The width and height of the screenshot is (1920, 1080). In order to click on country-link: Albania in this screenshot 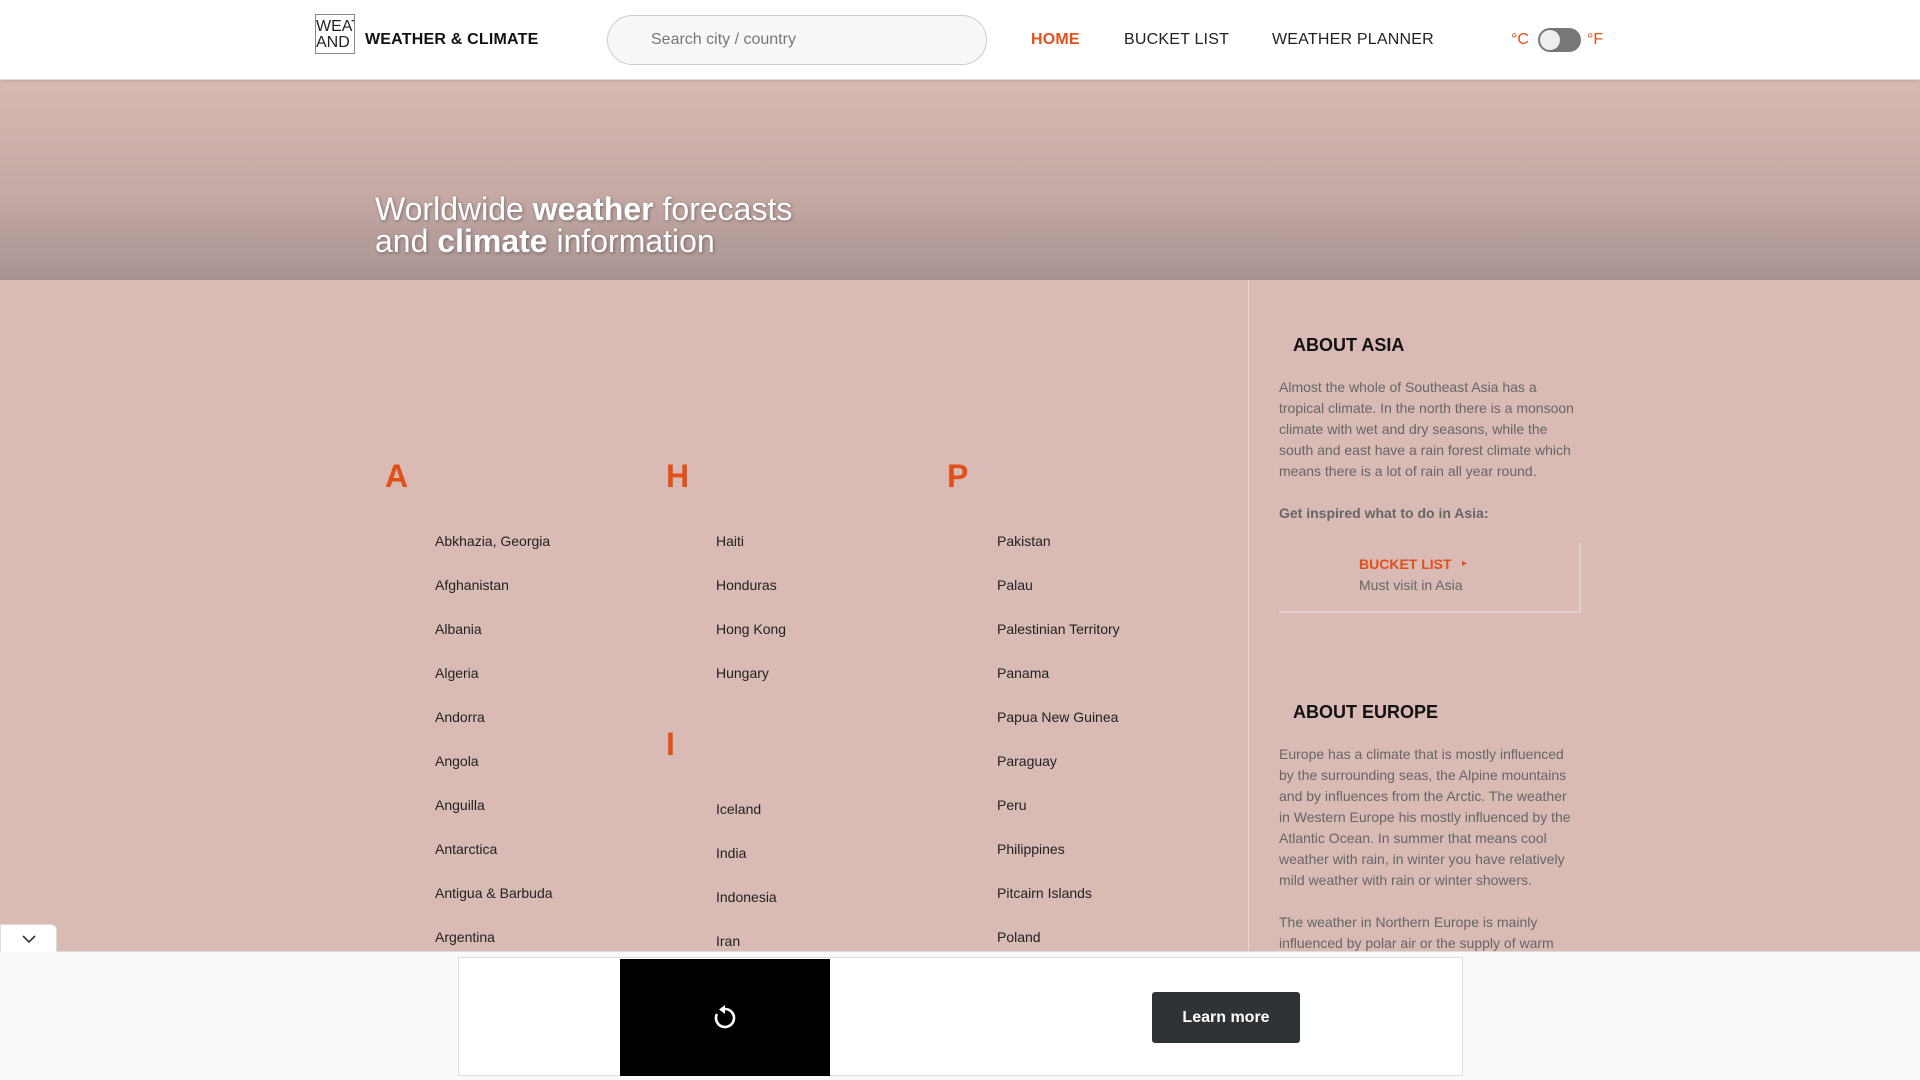, I will do `click(458, 629)`.